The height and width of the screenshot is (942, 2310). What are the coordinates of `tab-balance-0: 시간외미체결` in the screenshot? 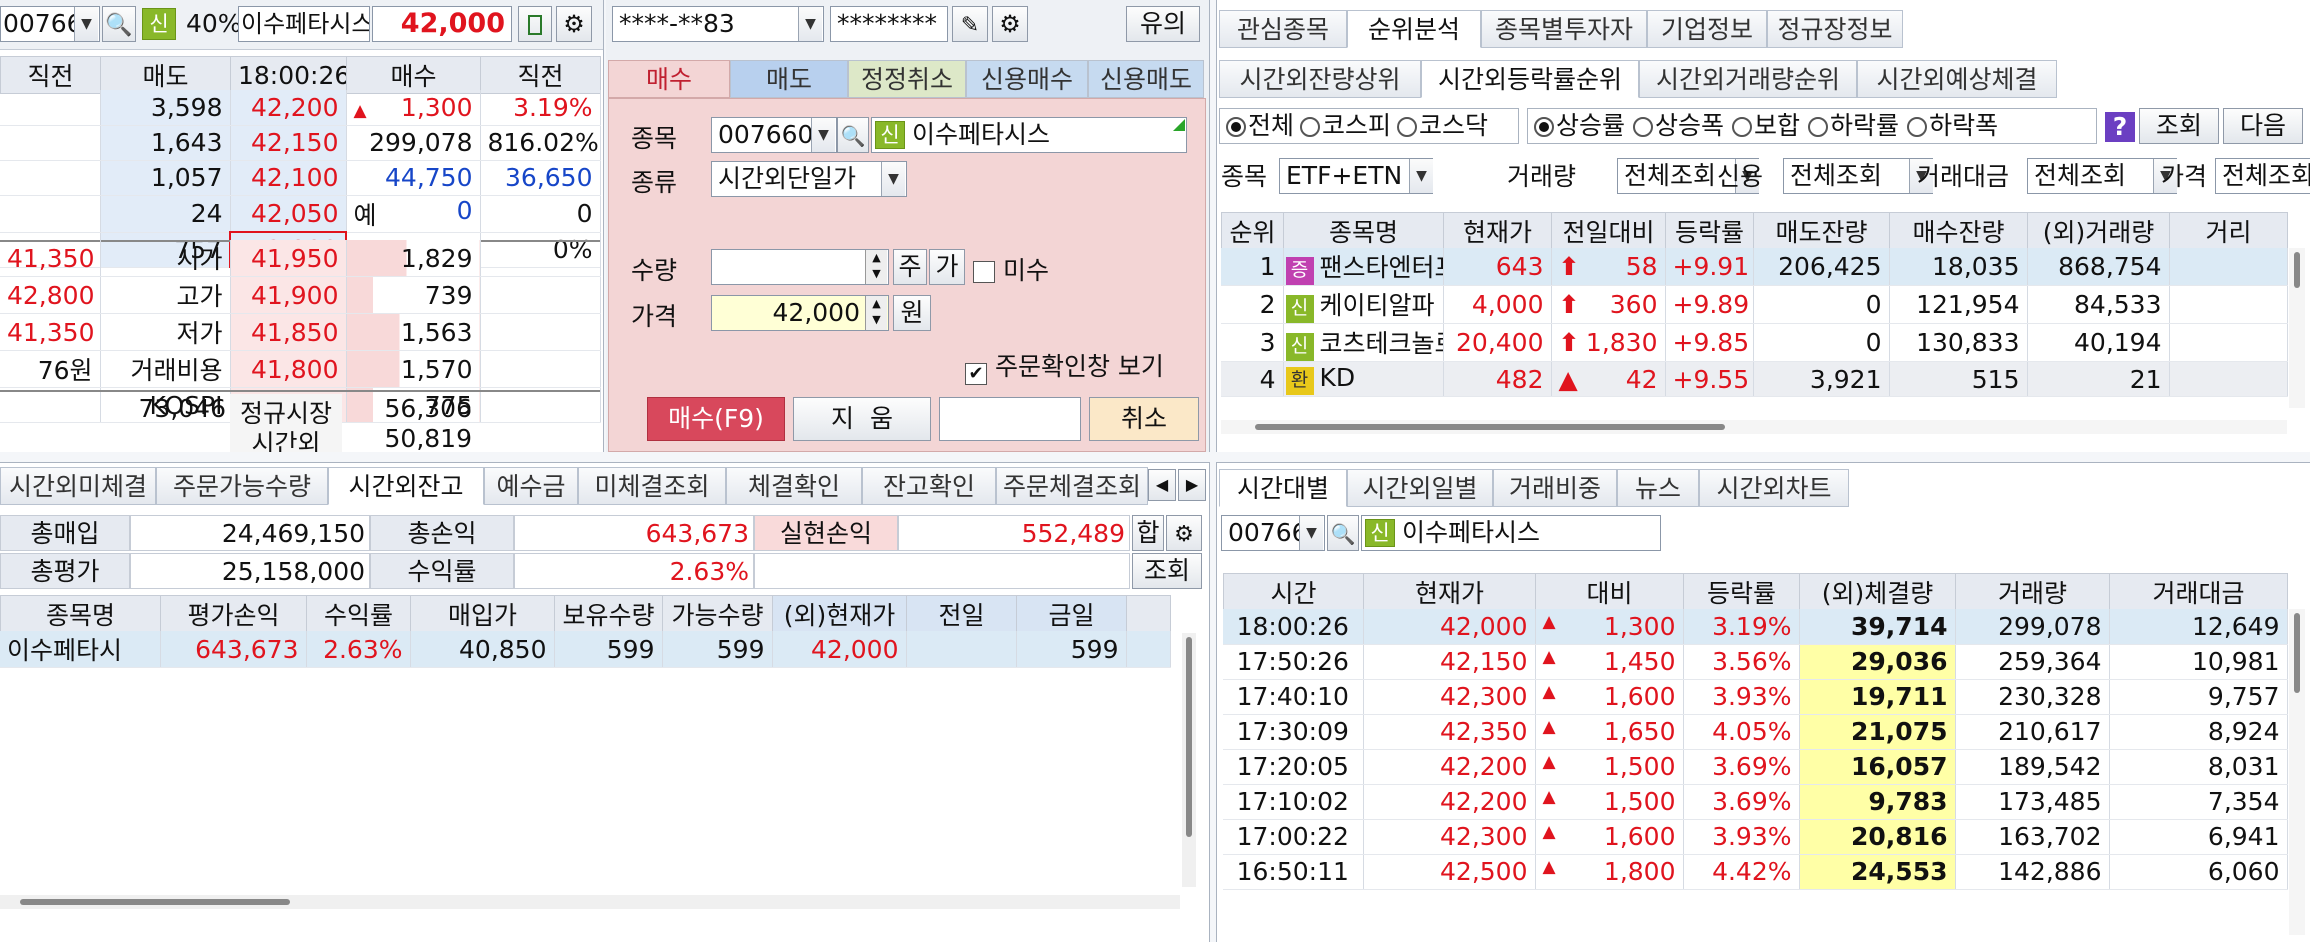 It's located at (78, 486).